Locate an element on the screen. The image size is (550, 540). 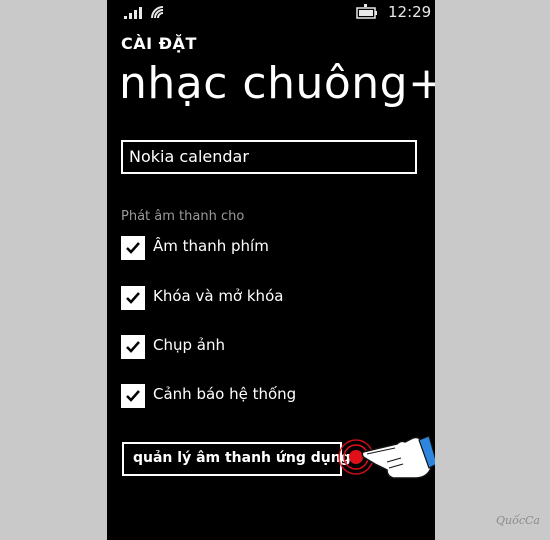
camera-shutter-option: Chụp ảnh is located at coordinates (271, 349).